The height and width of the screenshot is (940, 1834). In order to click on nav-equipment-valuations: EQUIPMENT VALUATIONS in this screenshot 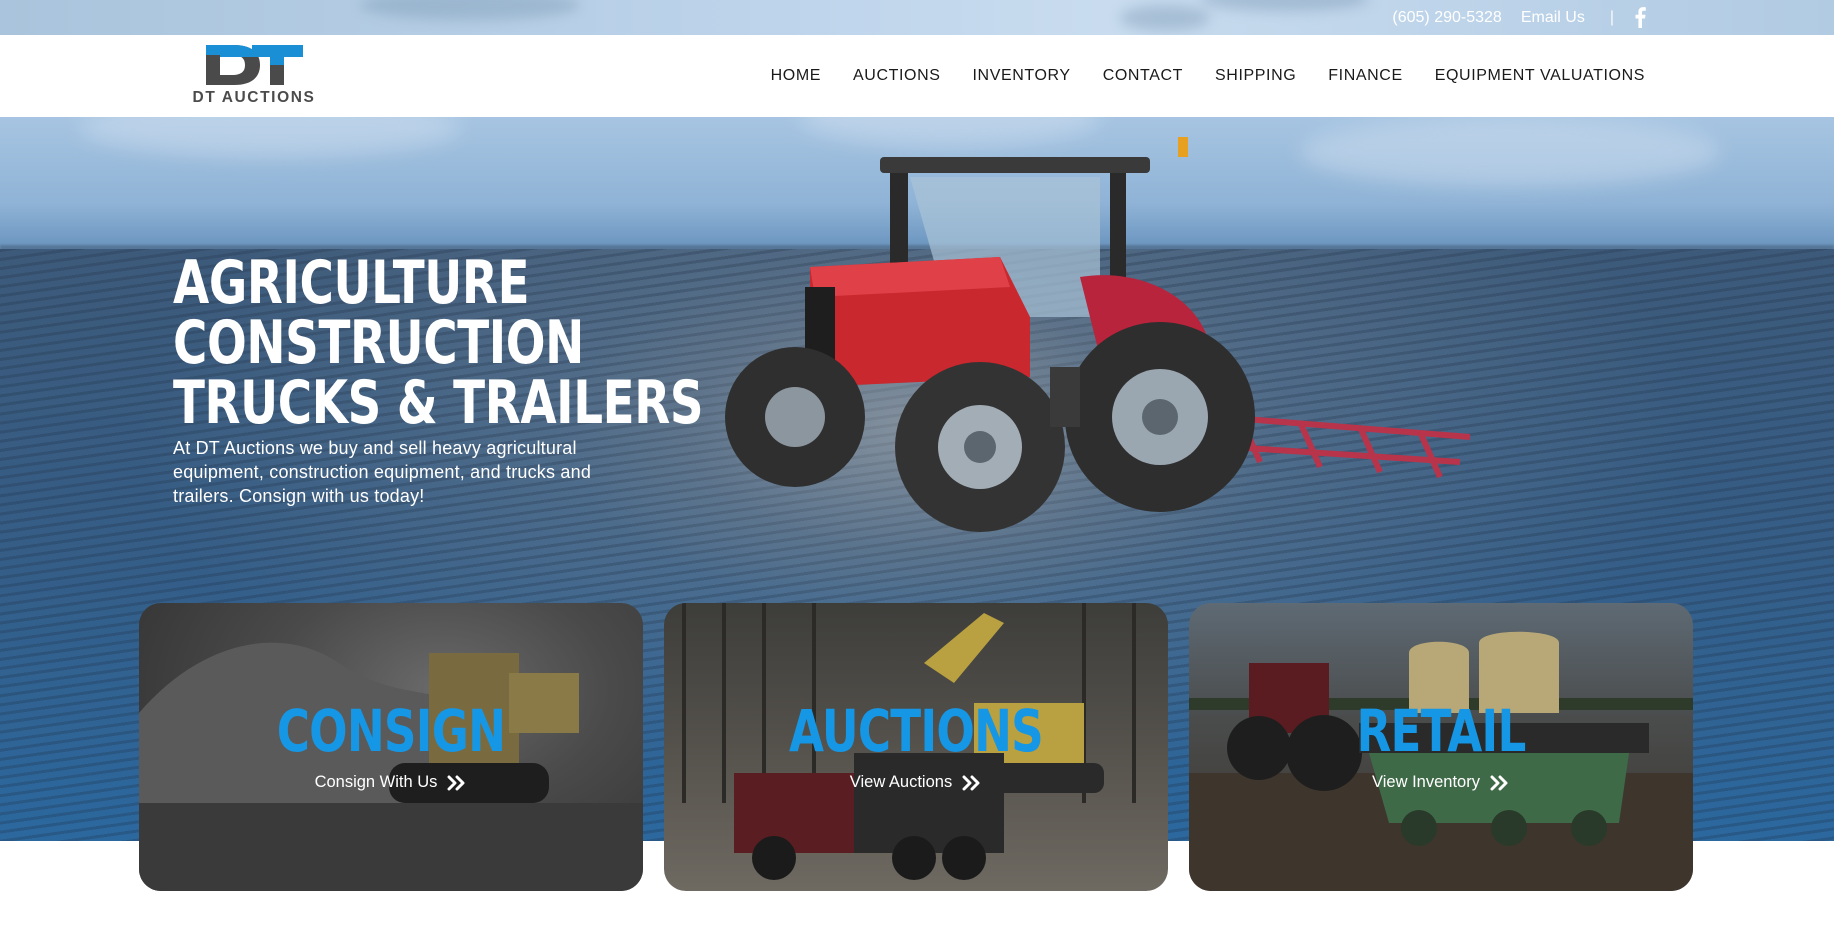, I will do `click(1540, 76)`.